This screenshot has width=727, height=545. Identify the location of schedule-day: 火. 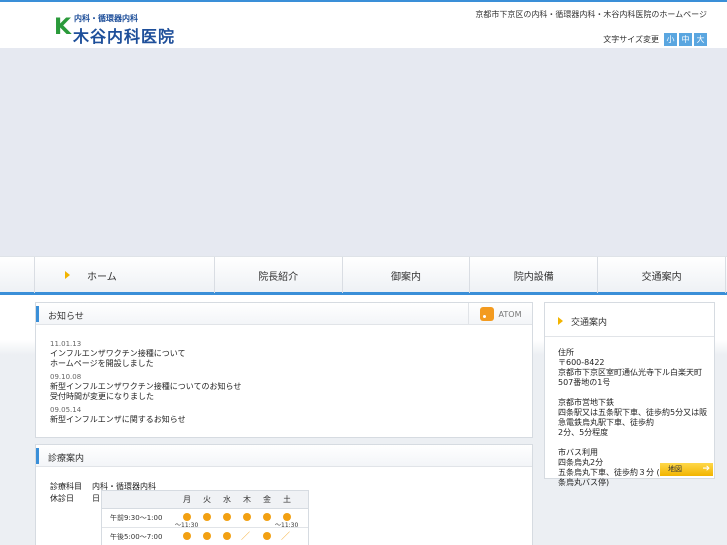
(207, 499).